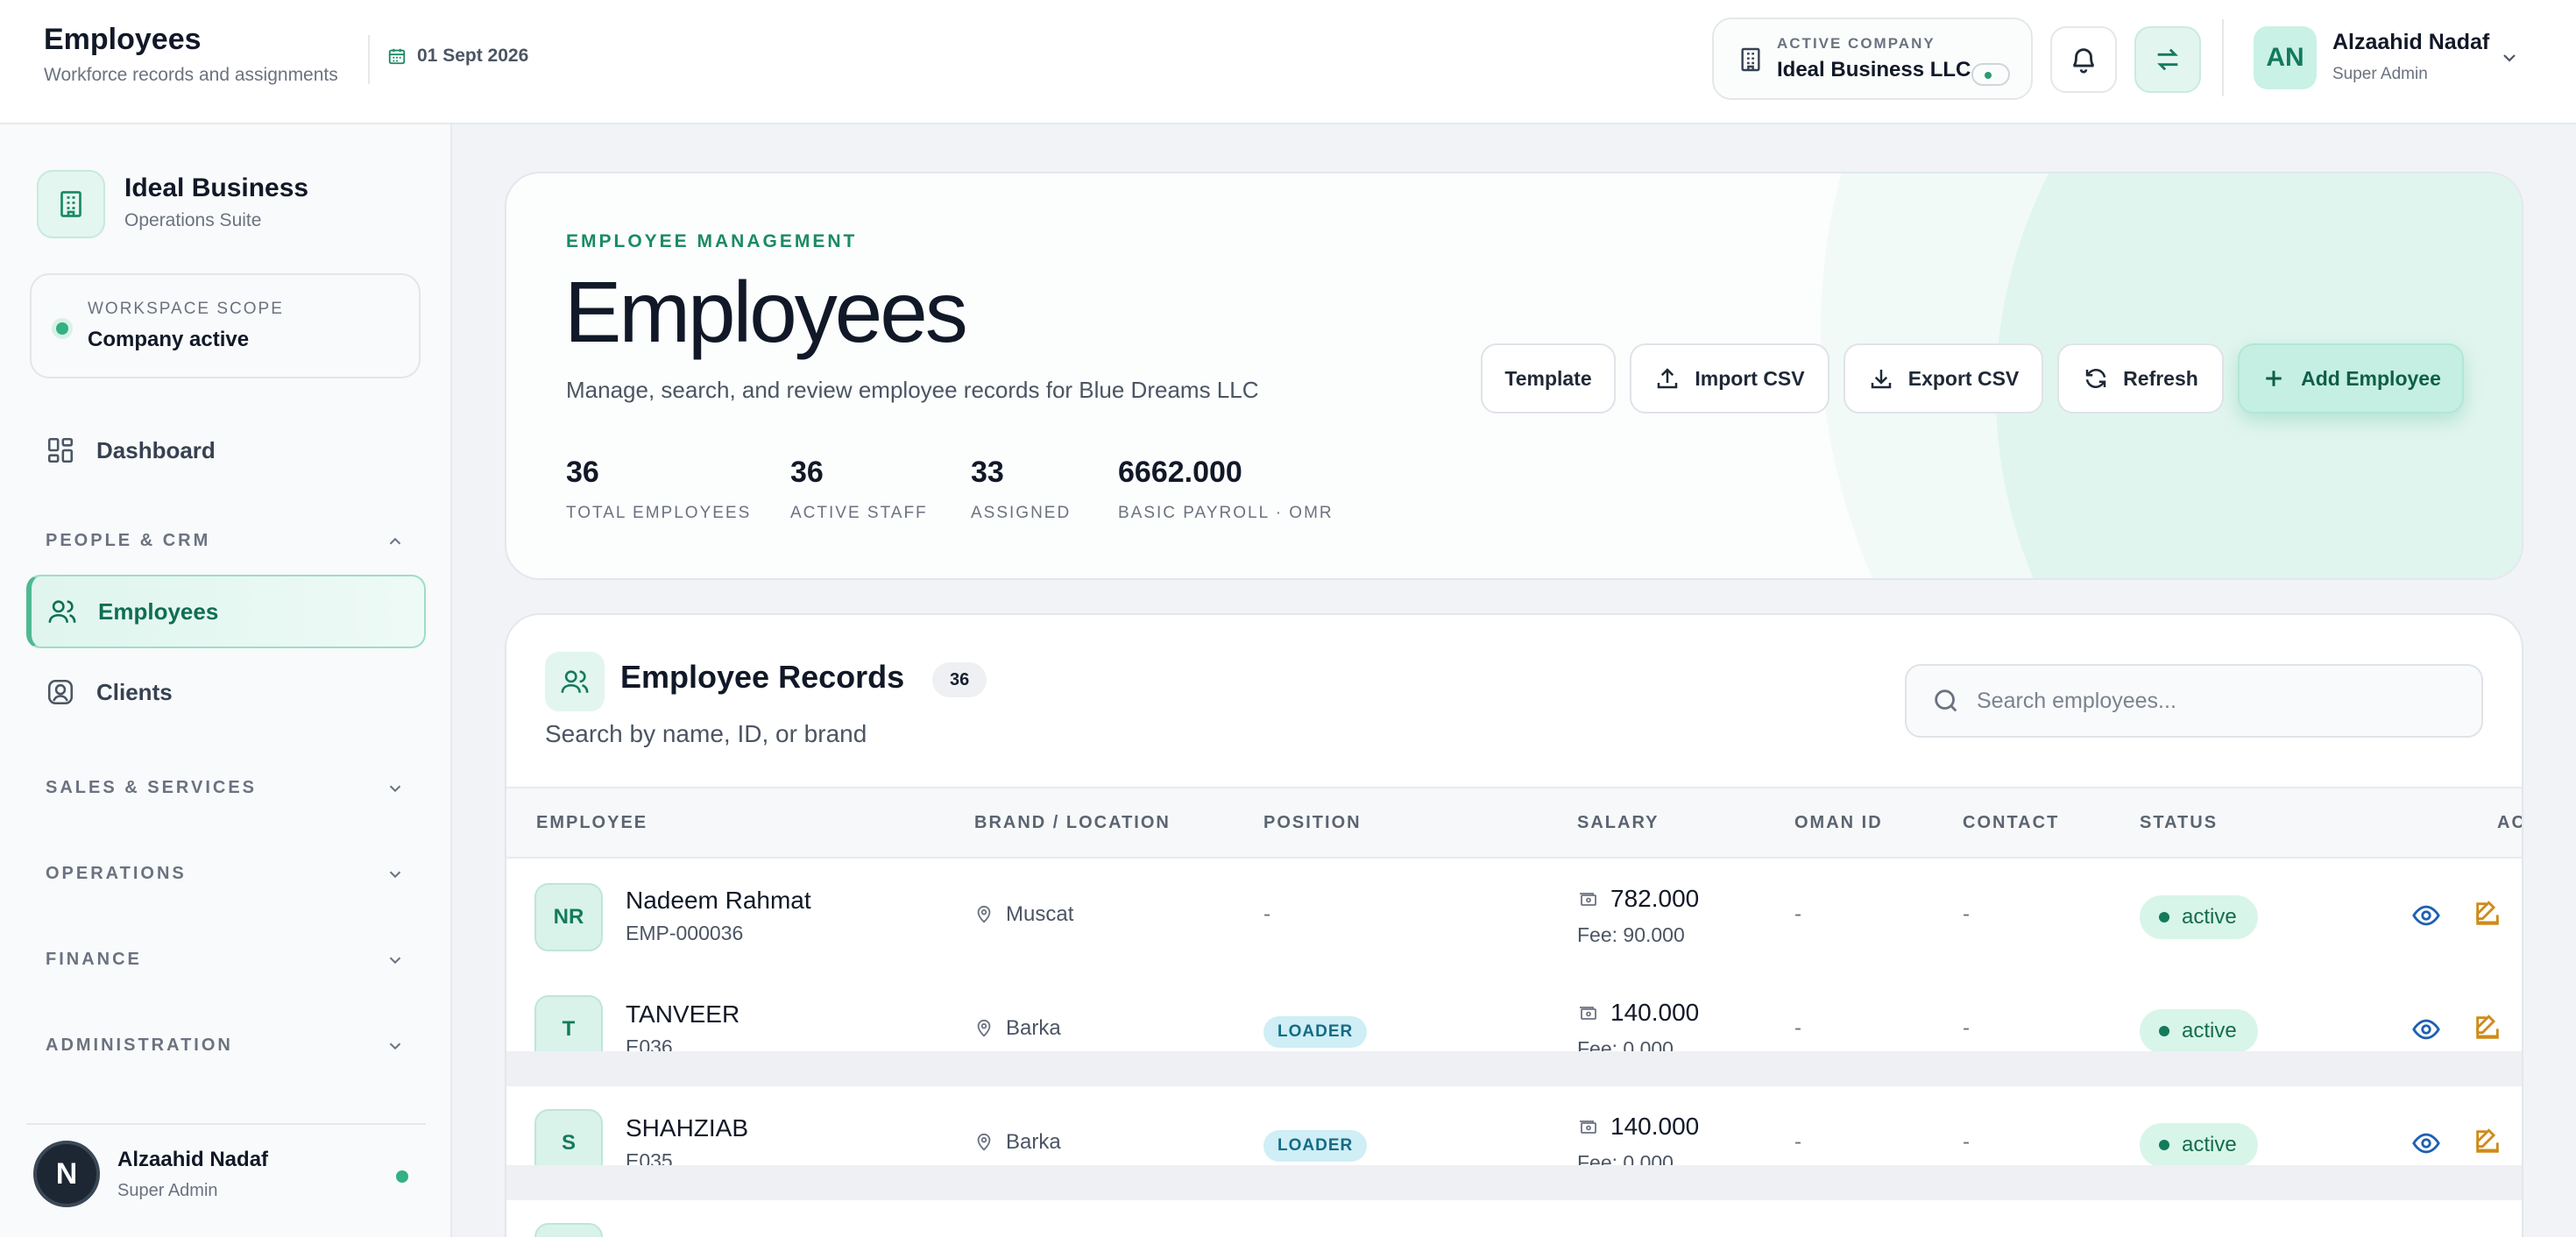  Describe the element at coordinates (225, 874) in the screenshot. I see `section-operations: OPERATIONS` at that location.